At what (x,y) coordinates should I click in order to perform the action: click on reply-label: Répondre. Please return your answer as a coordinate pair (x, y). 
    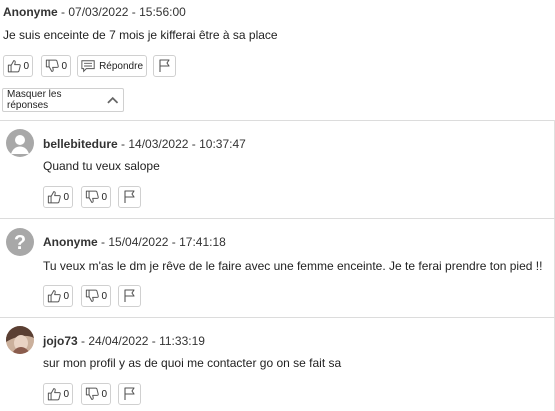
    Looking at the image, I should click on (121, 66).